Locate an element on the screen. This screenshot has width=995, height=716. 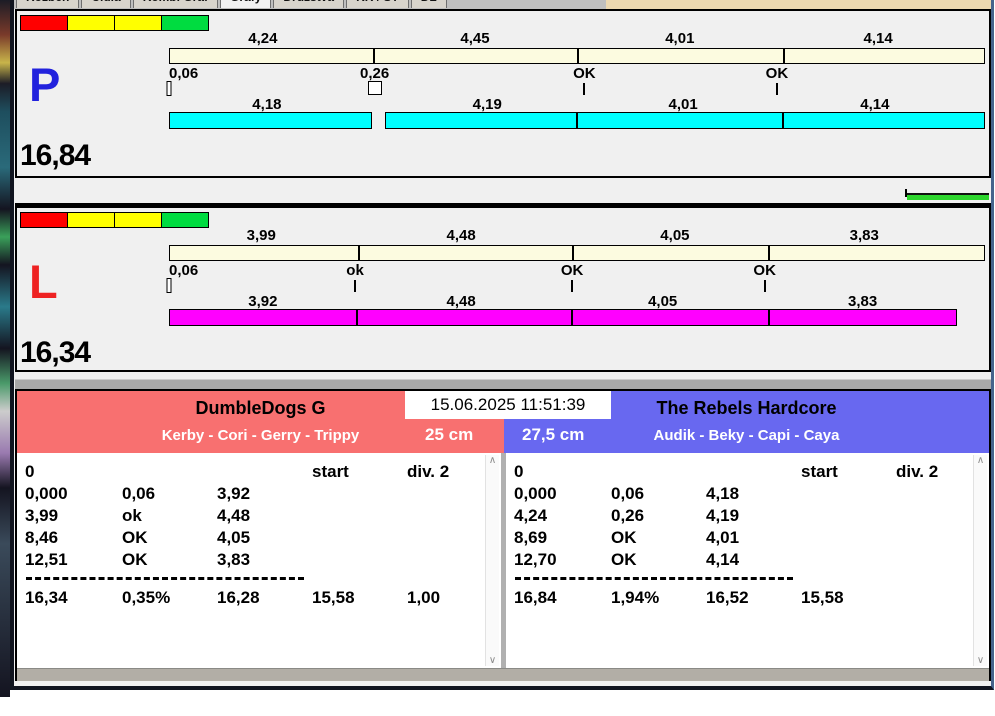
total-cell: 16,84 is located at coordinates (535, 597).